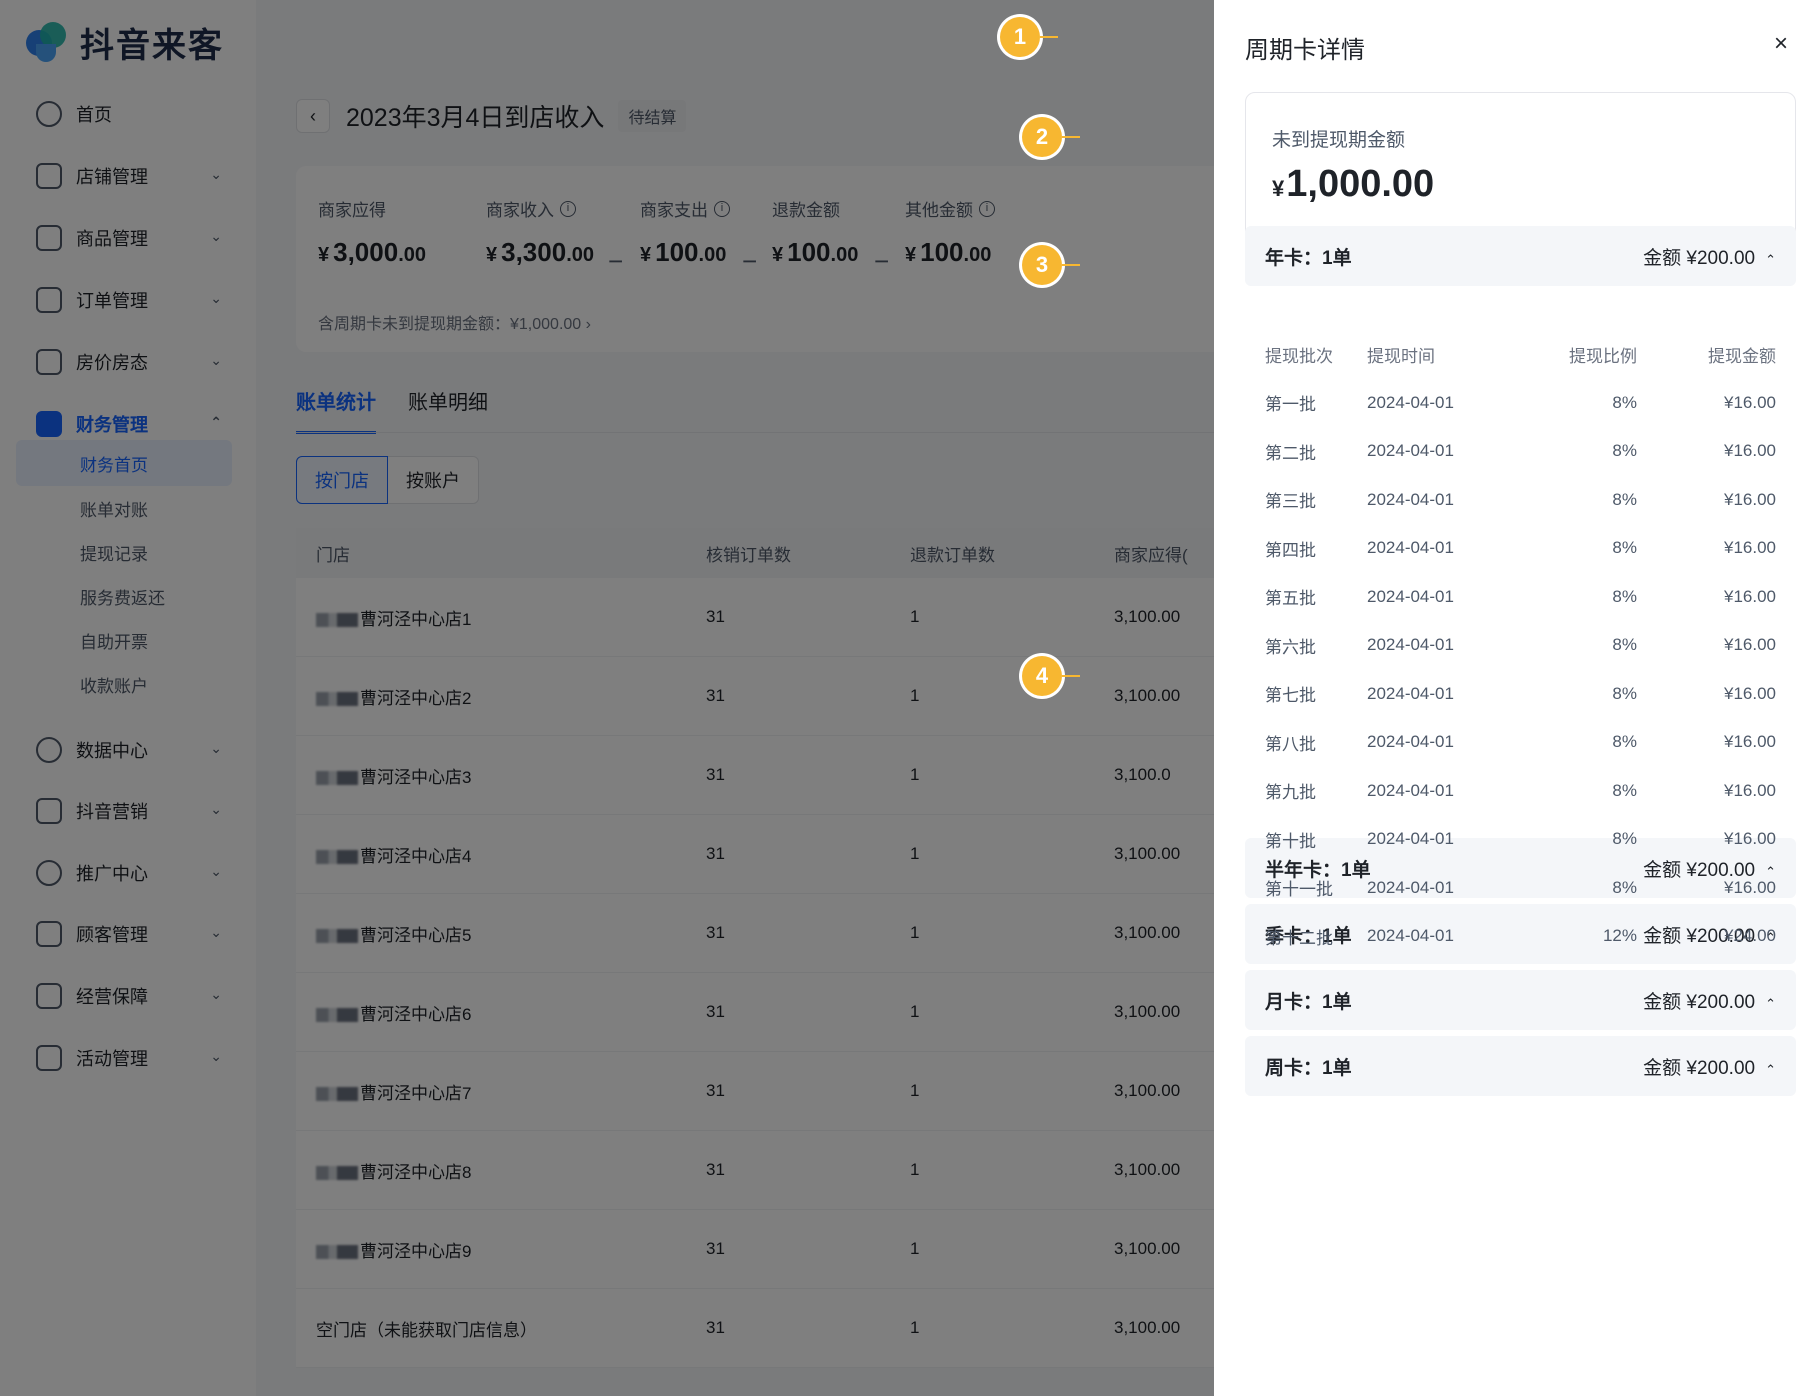 This screenshot has height=1396, width=1818. What do you see at coordinates (1308, 258) in the screenshot?
I see `card-group-title: 年卡：1单` at bounding box center [1308, 258].